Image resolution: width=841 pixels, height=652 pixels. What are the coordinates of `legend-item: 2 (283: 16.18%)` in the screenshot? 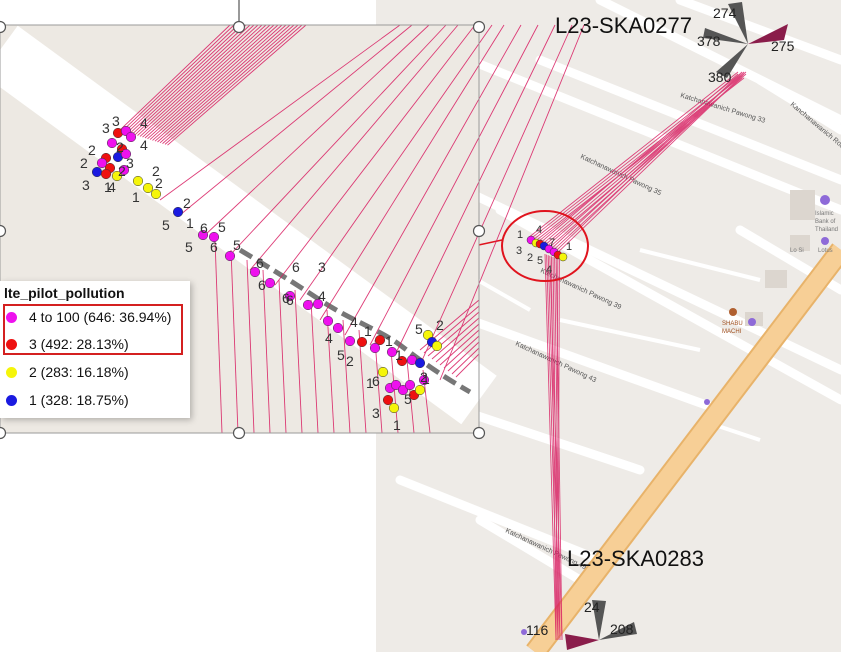 It's located at (67, 372).